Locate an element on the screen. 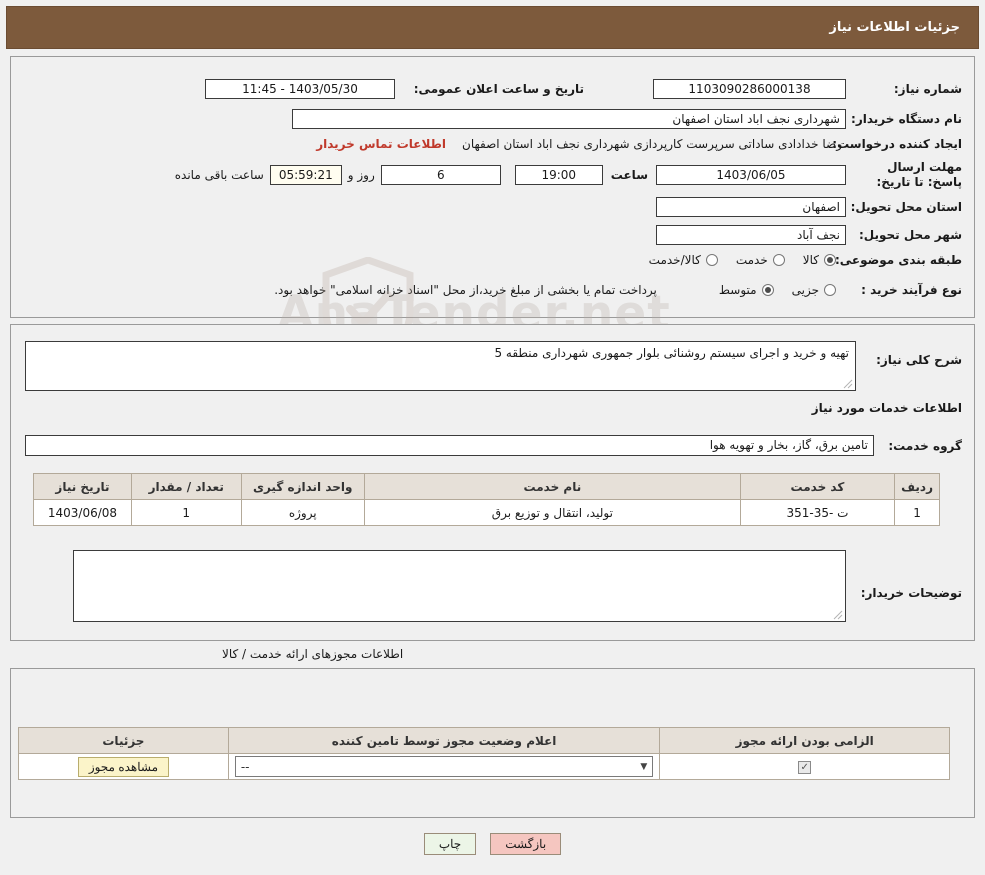  cell-unit: پروژه is located at coordinates (302, 512).